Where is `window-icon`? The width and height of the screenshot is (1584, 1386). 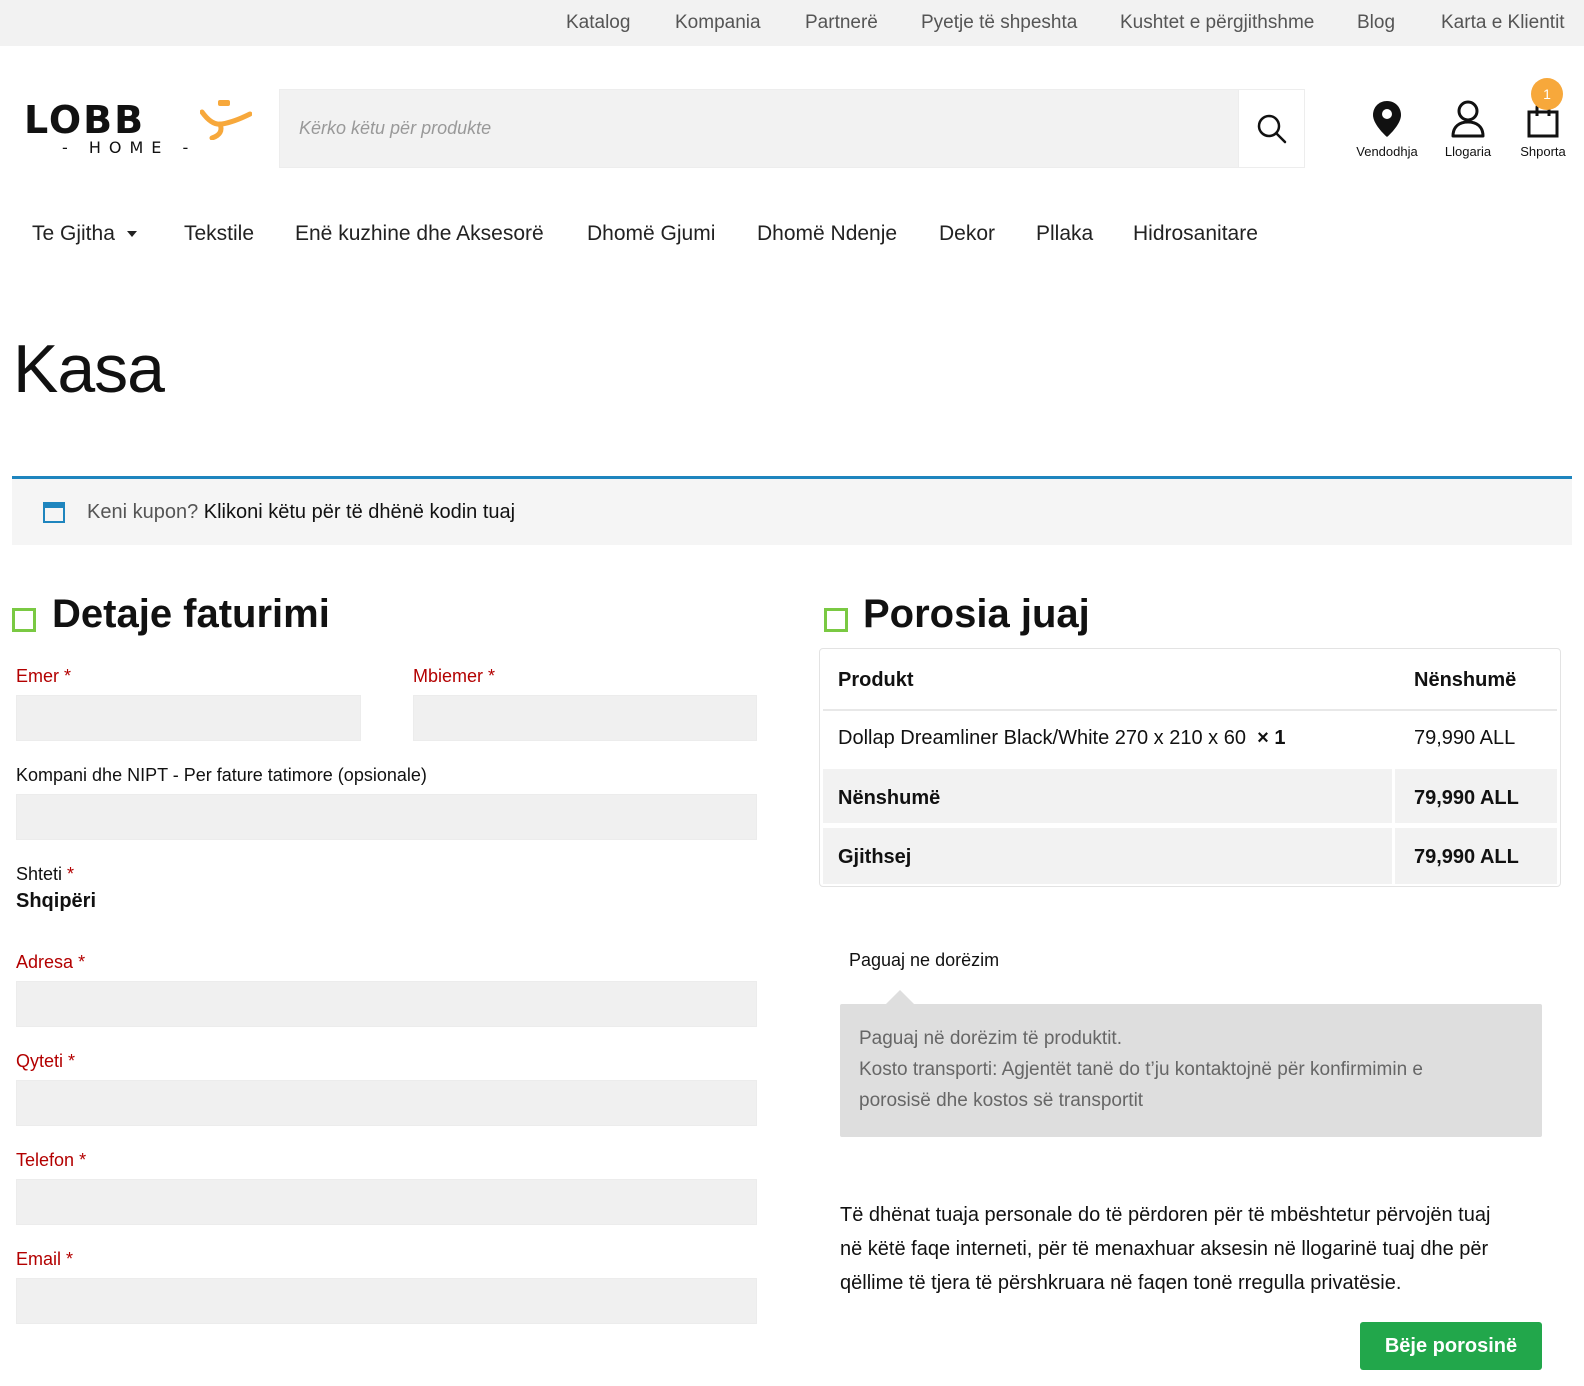 window-icon is located at coordinates (54, 512).